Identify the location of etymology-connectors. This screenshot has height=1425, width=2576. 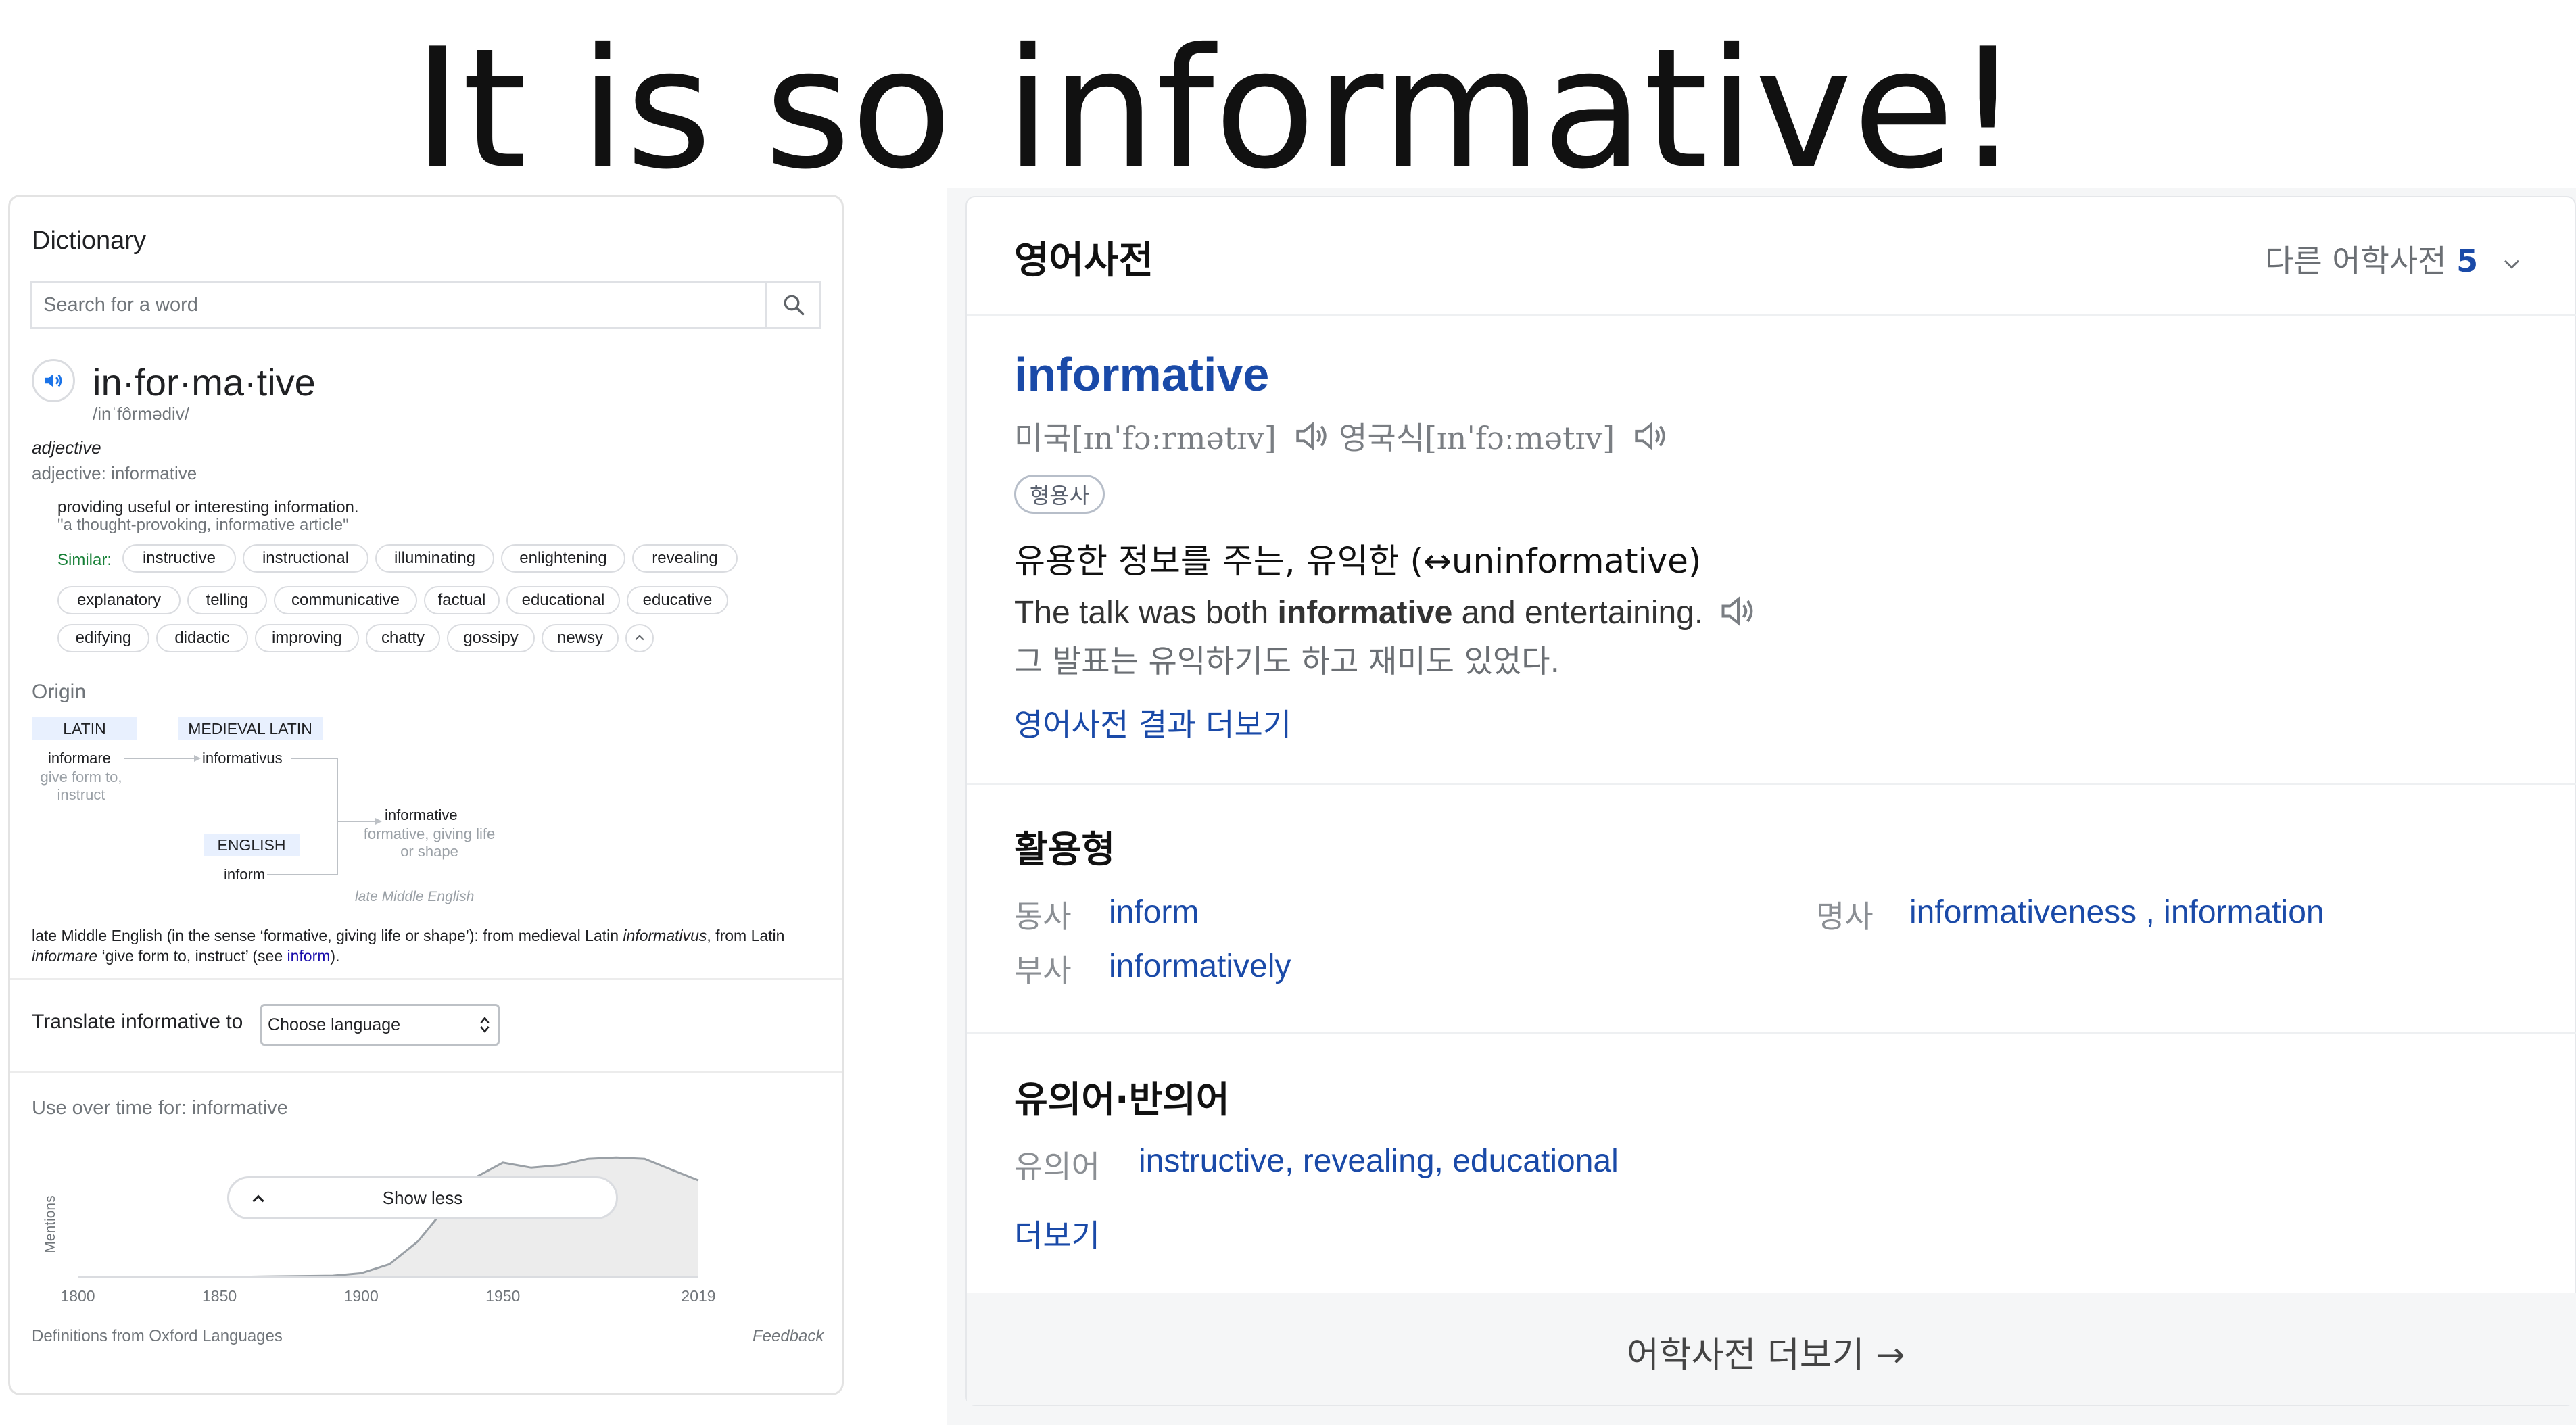
(253, 815).